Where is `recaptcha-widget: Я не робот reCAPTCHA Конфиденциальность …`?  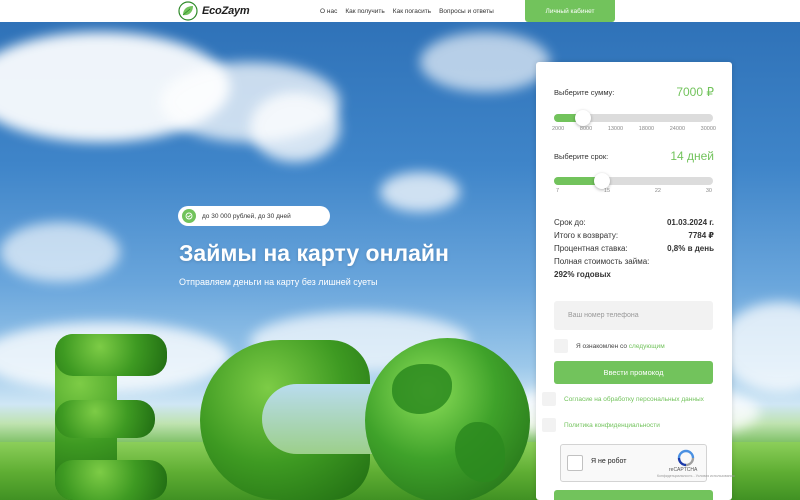
recaptcha-widget: Я не робот reCAPTCHA Конфиденциальность … is located at coordinates (647, 463).